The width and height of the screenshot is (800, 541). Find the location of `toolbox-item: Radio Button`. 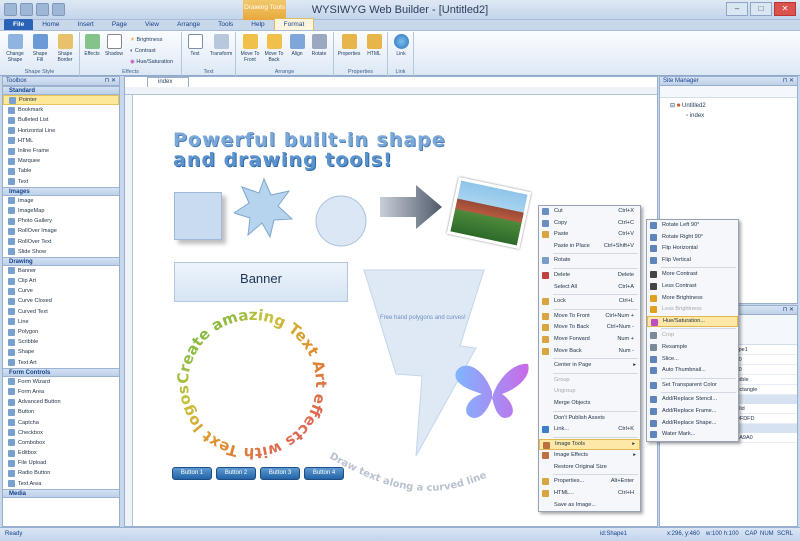

toolbox-item: Radio Button is located at coordinates (61, 473).